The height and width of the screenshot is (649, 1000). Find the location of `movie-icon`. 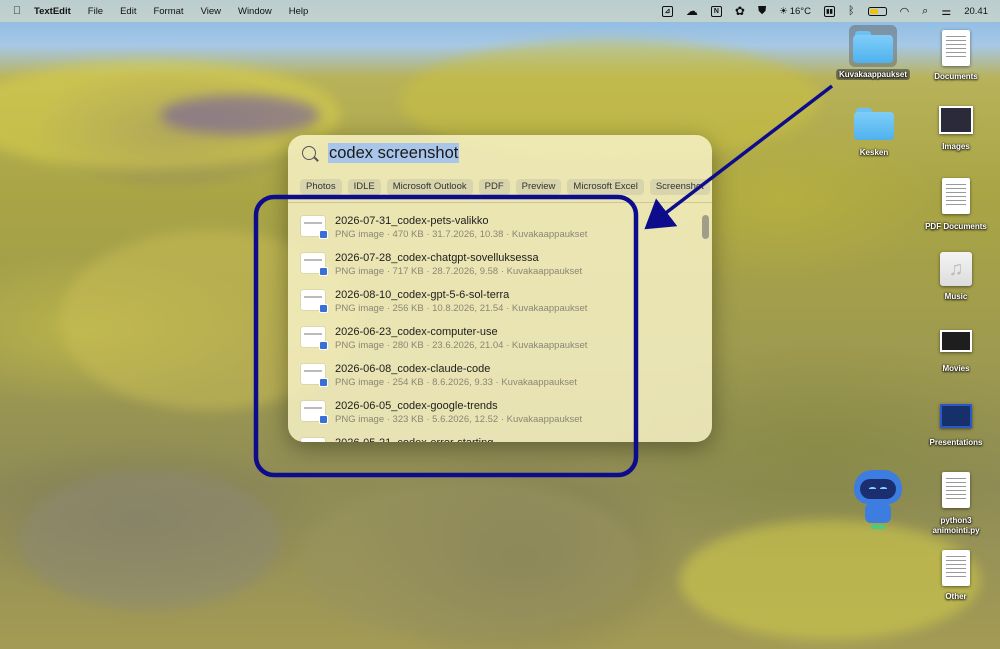

movie-icon is located at coordinates (956, 341).